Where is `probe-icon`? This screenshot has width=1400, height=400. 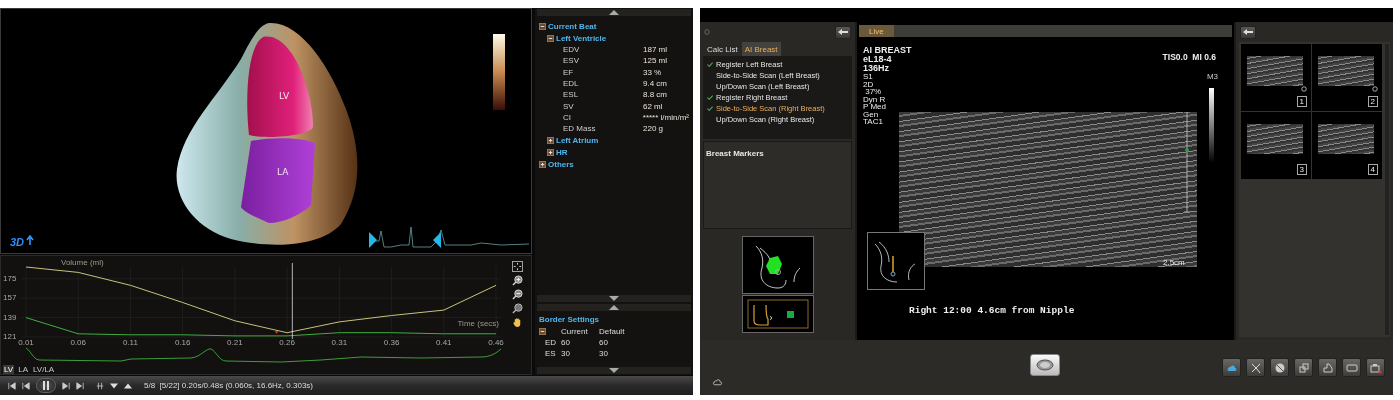
probe-icon is located at coordinates (1045, 365).